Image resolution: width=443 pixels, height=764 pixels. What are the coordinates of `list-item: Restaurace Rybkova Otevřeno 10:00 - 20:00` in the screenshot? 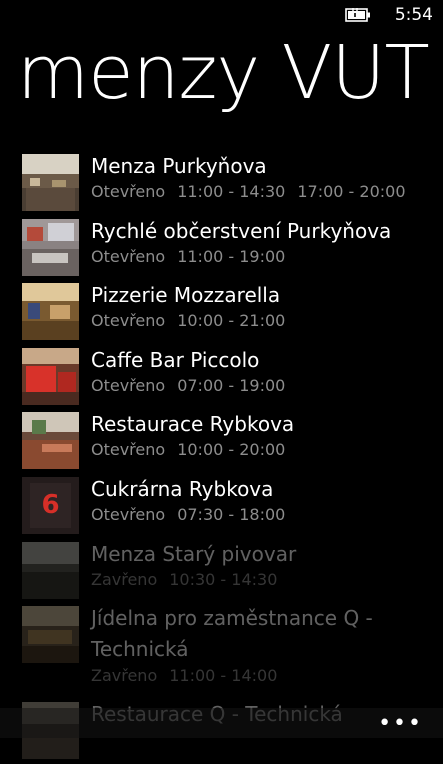 It's located at (232, 441).